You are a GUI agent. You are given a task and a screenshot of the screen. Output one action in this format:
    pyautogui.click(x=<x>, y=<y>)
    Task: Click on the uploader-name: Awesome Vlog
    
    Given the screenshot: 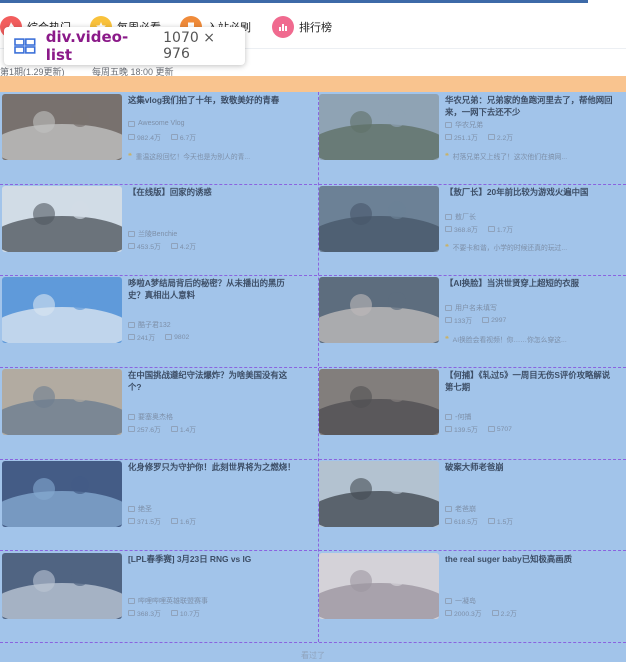 What is the action you would take?
    pyautogui.click(x=161, y=123)
    